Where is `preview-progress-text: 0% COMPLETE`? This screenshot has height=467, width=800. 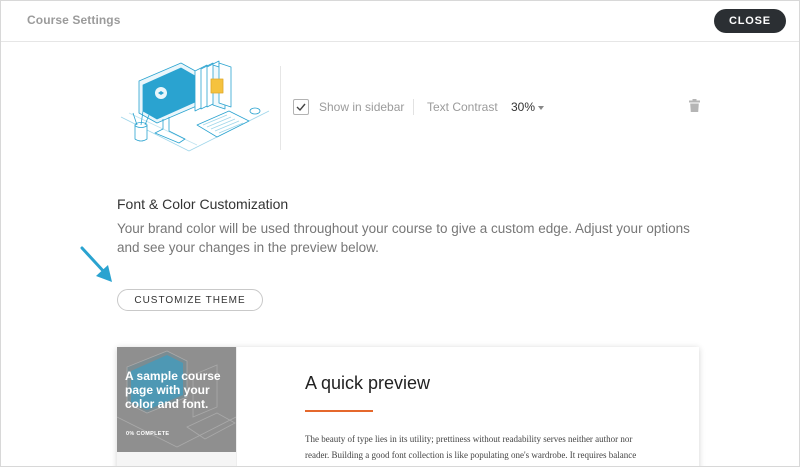
preview-progress-text: 0% COMPLETE is located at coordinates (148, 434).